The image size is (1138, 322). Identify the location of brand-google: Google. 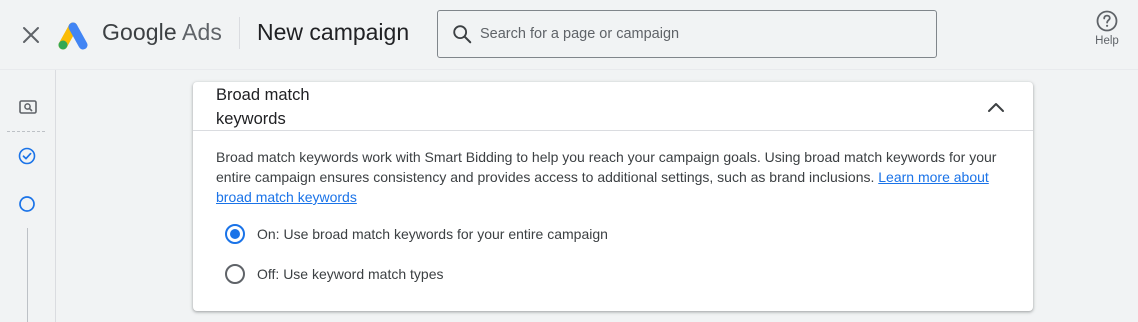
(139, 32).